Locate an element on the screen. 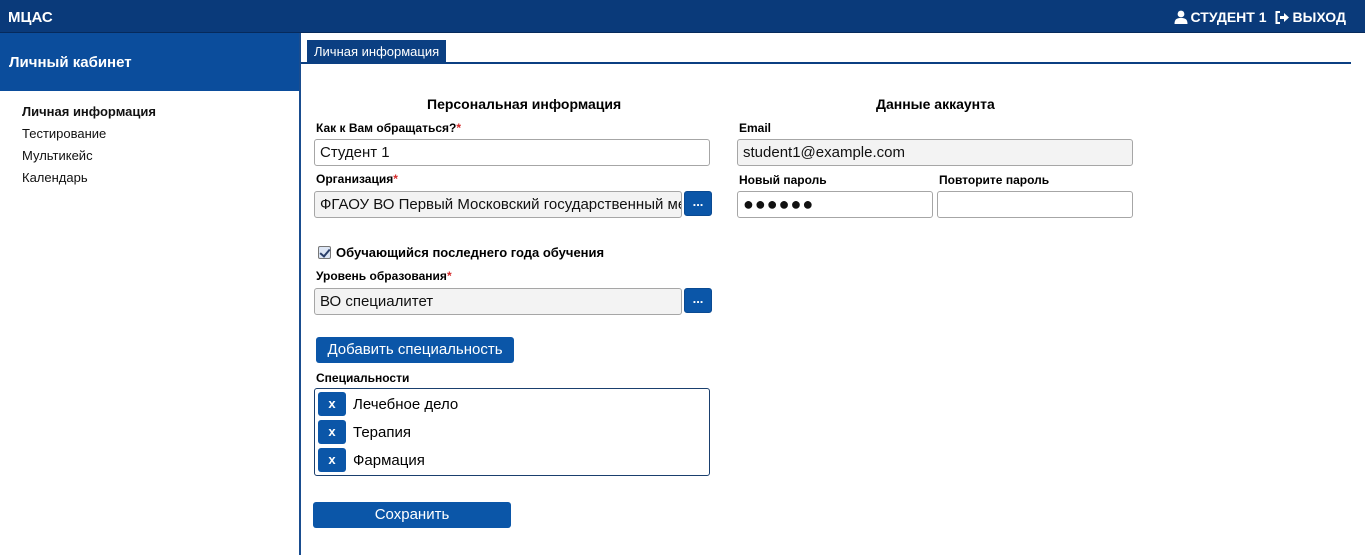 The width and height of the screenshot is (1365, 555). list-item: x Фармация is located at coordinates (371, 460).